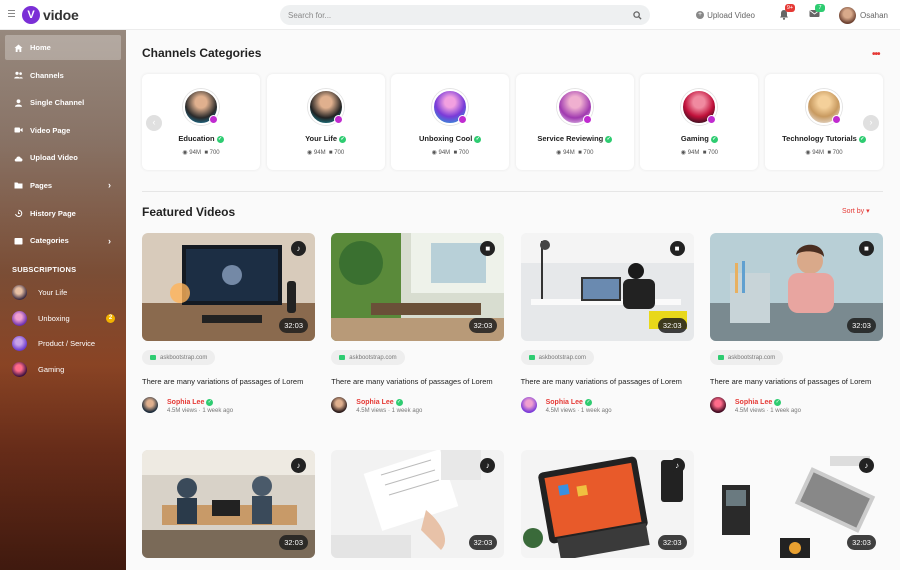  Describe the element at coordinates (31, 15) in the screenshot. I see `logo-mark: V` at that location.